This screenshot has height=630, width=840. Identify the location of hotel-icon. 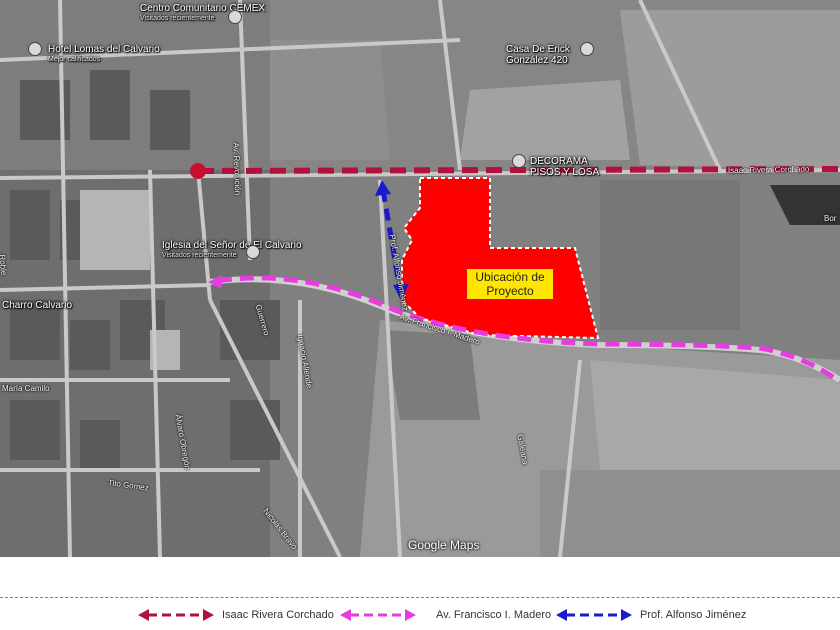
(35, 49).